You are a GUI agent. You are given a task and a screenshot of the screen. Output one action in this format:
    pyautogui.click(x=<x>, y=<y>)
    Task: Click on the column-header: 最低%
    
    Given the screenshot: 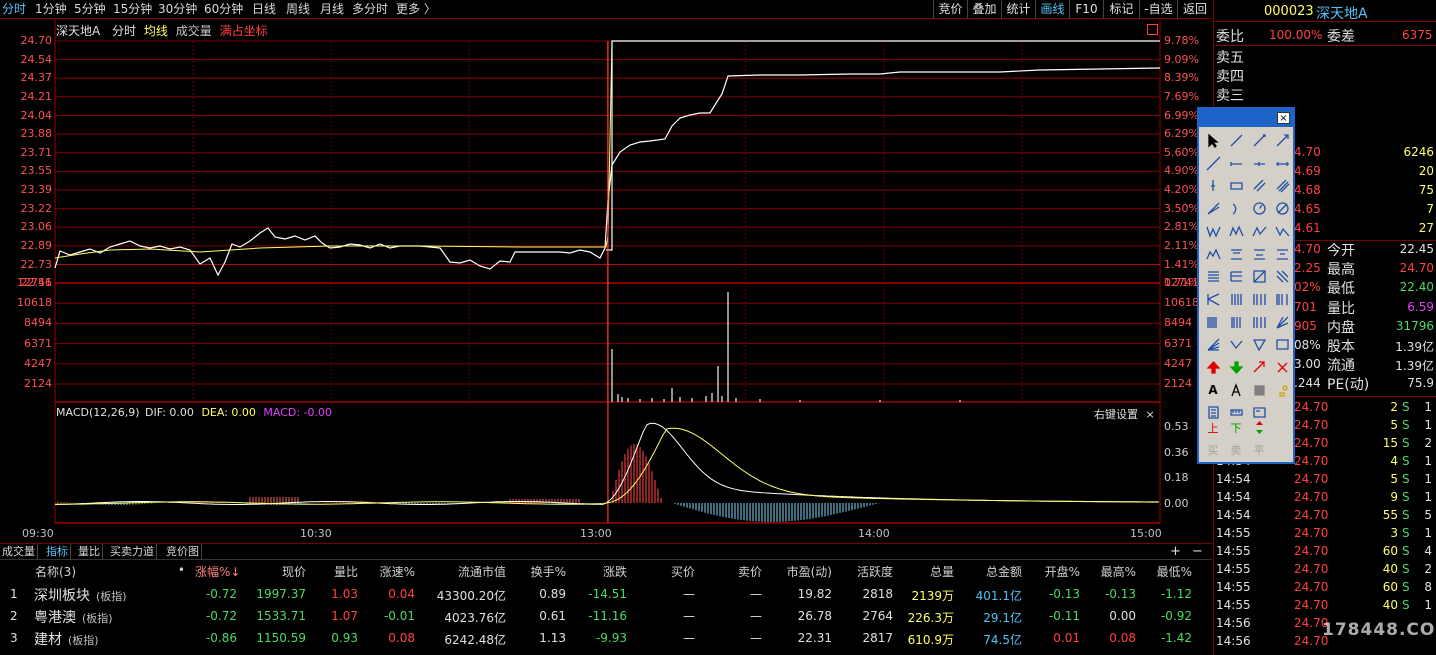 What is the action you would take?
    pyautogui.click(x=1172, y=571)
    